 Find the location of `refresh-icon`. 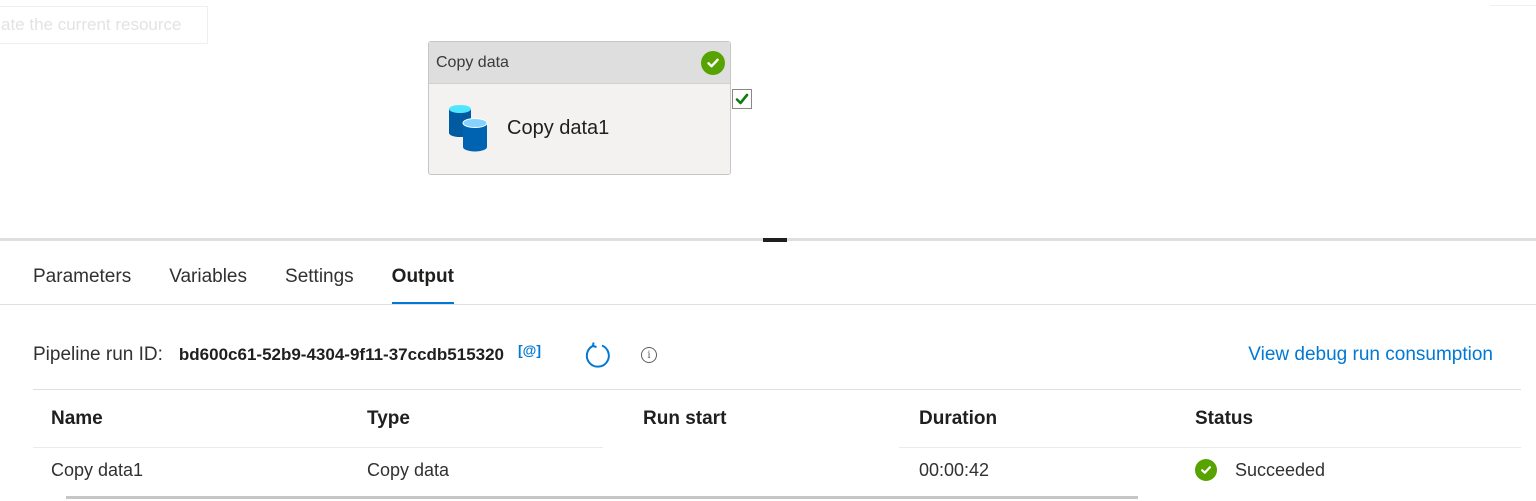

refresh-icon is located at coordinates (598, 355).